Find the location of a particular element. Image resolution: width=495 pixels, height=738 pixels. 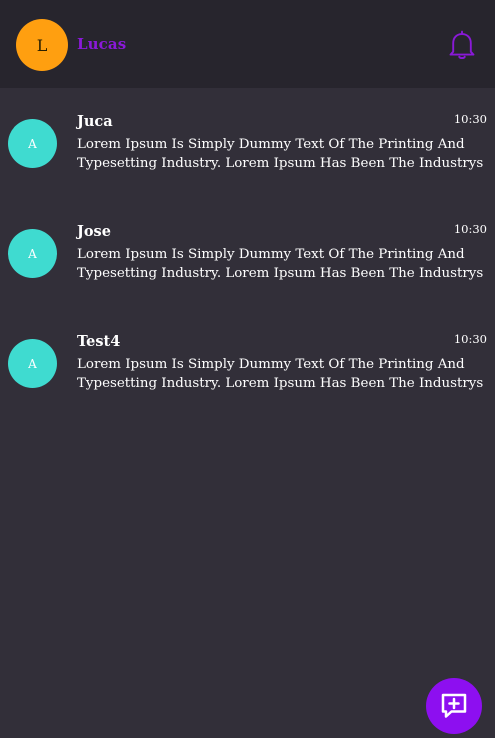

new-chat-button is located at coordinates (454, 706).